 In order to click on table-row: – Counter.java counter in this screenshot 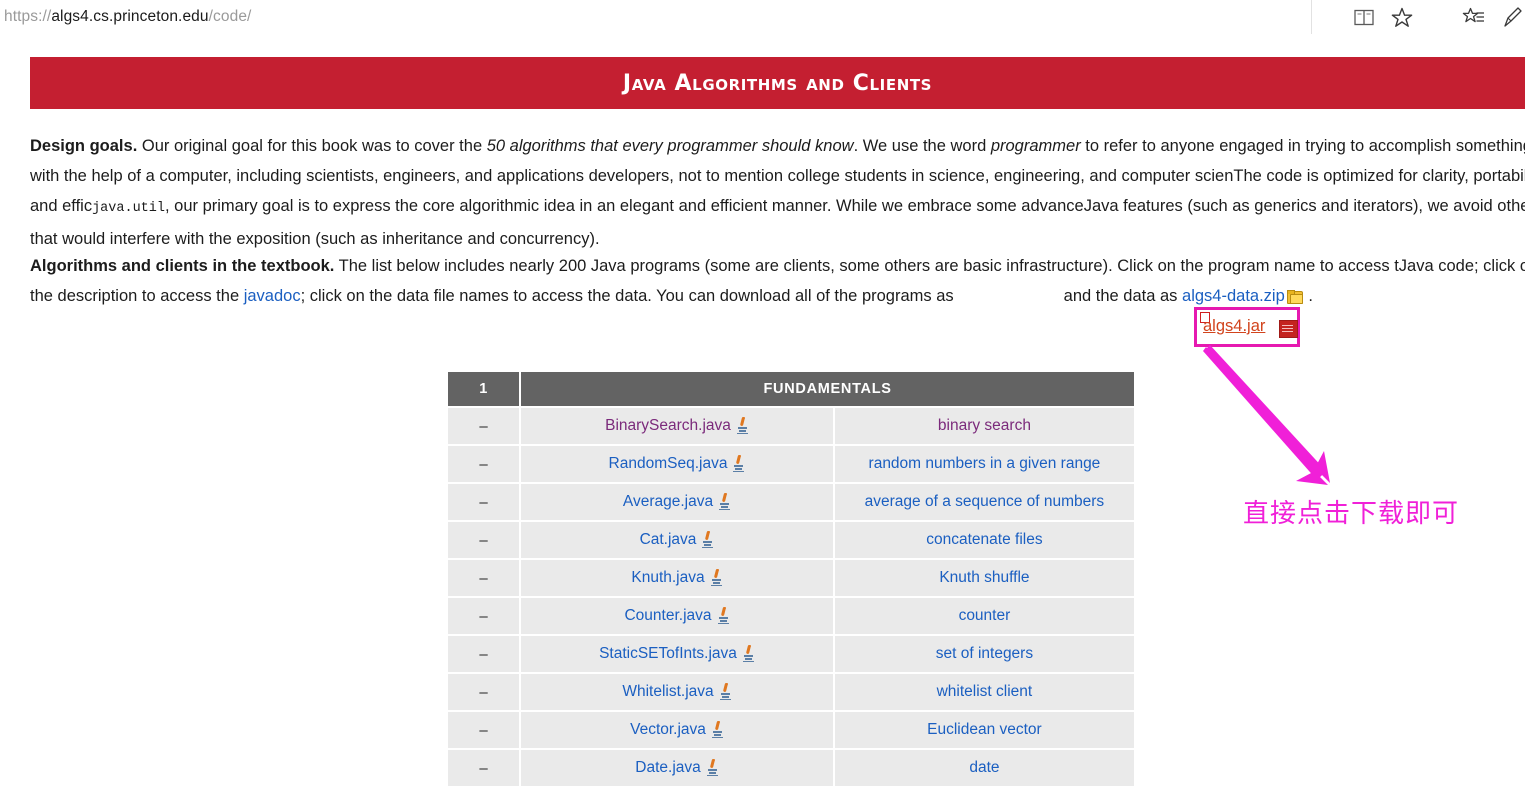, I will do `click(791, 616)`.